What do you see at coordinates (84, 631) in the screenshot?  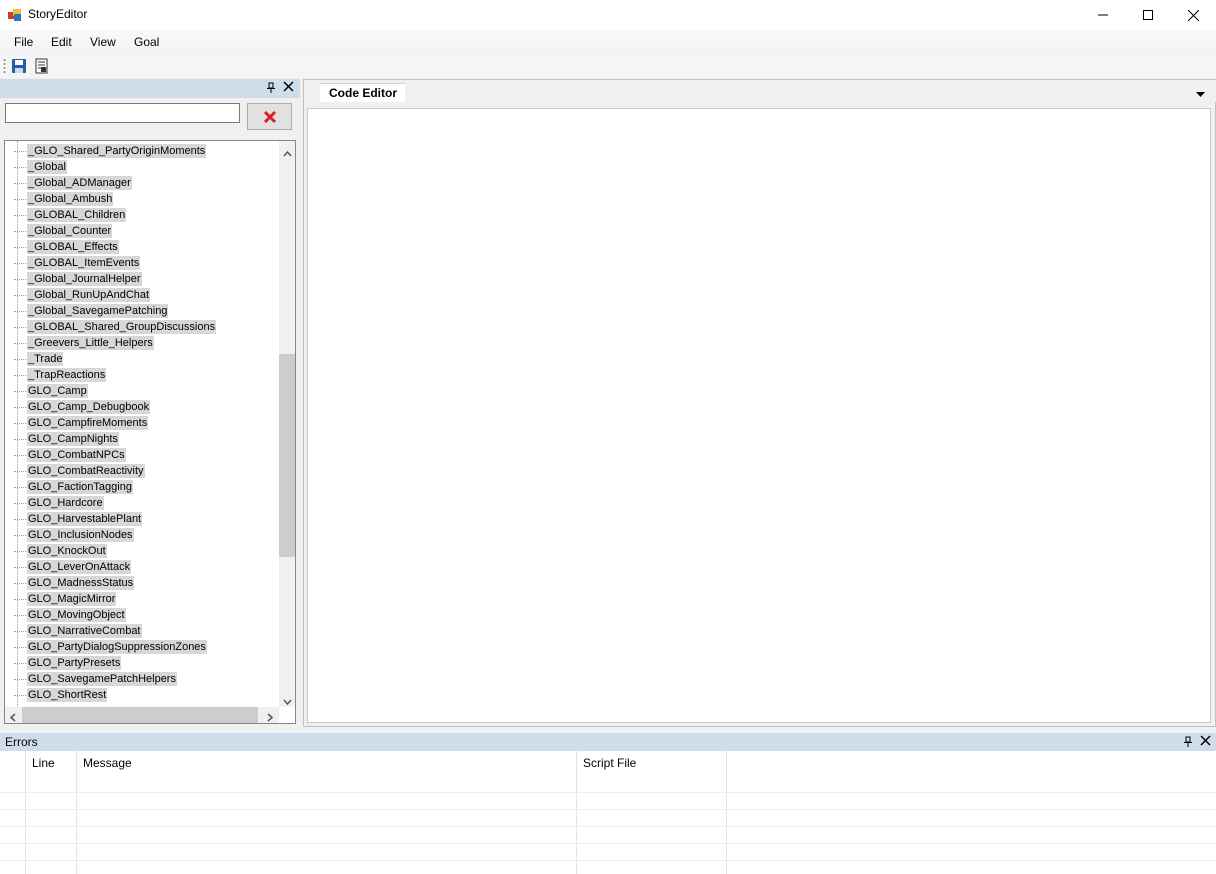 I see `tree-item-label: GLO_NarrativeCombat` at bounding box center [84, 631].